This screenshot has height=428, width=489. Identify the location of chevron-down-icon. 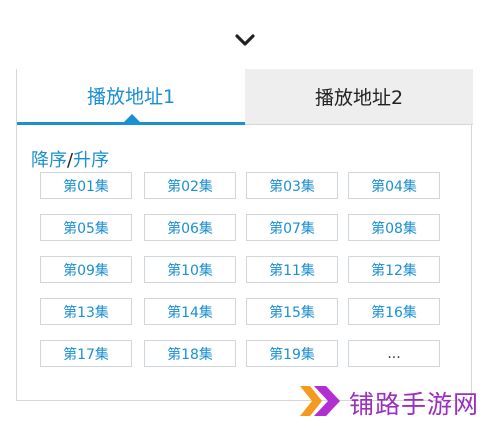
(245, 40).